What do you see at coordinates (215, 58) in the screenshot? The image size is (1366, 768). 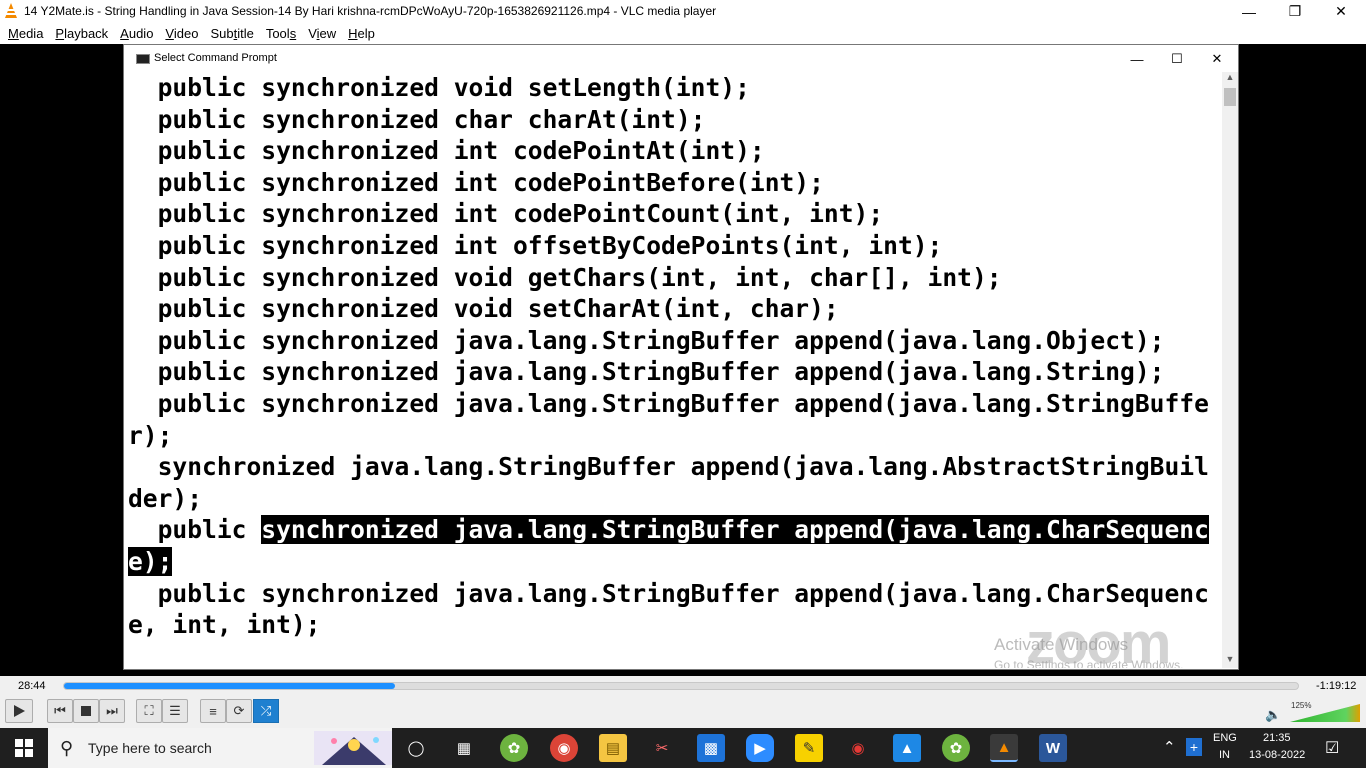 I see `cmd-window-title: Select Command Prompt` at bounding box center [215, 58].